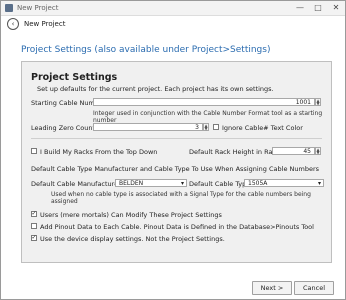  Describe the element at coordinates (216, 127) in the screenshot. I see `ignore-cable-color-checkbox` at that location.